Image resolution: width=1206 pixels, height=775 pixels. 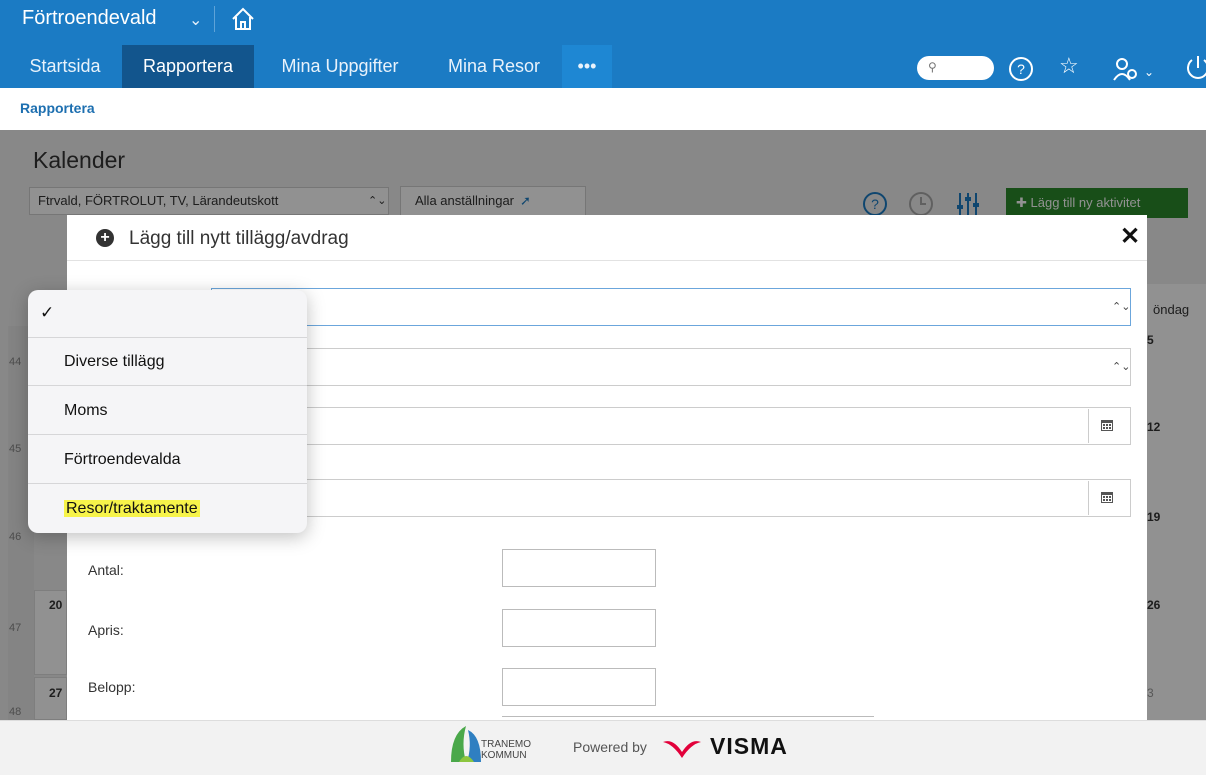 I want to click on antal-input, so click(x=579, y=568).